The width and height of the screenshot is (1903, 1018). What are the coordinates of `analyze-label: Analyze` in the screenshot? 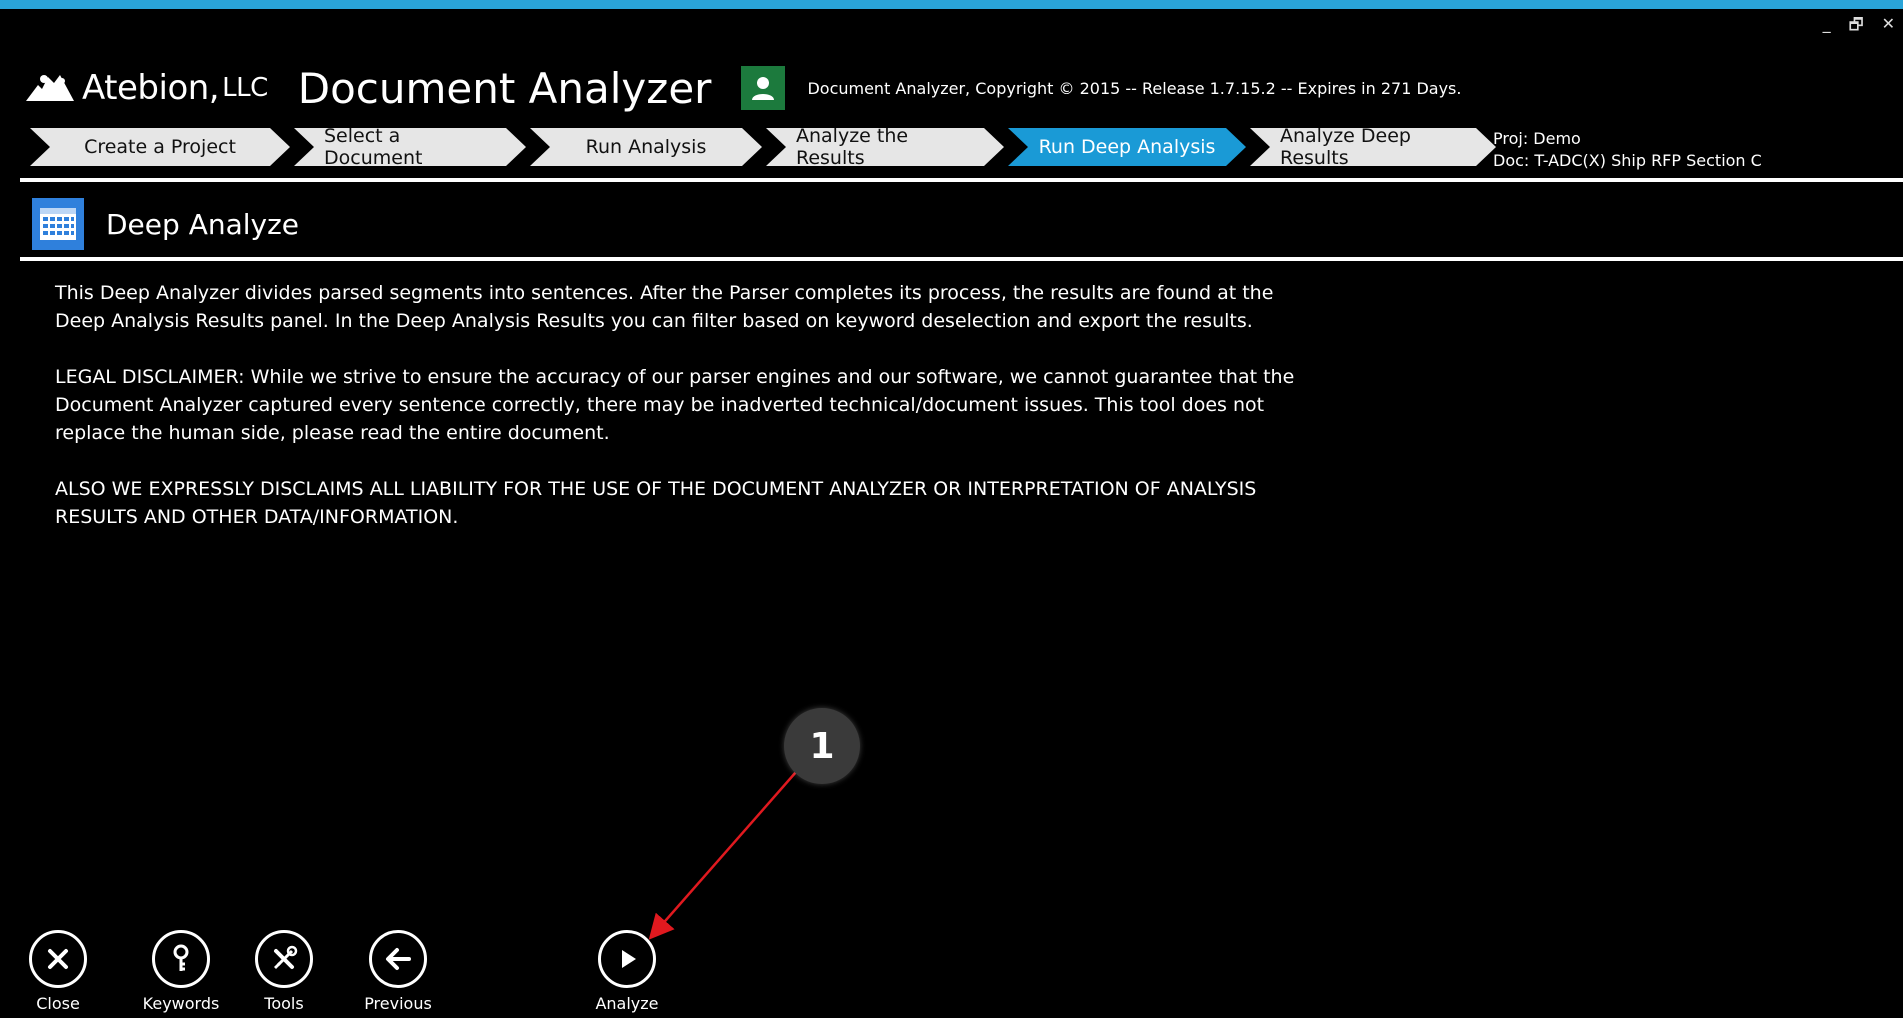 It's located at (627, 1003).